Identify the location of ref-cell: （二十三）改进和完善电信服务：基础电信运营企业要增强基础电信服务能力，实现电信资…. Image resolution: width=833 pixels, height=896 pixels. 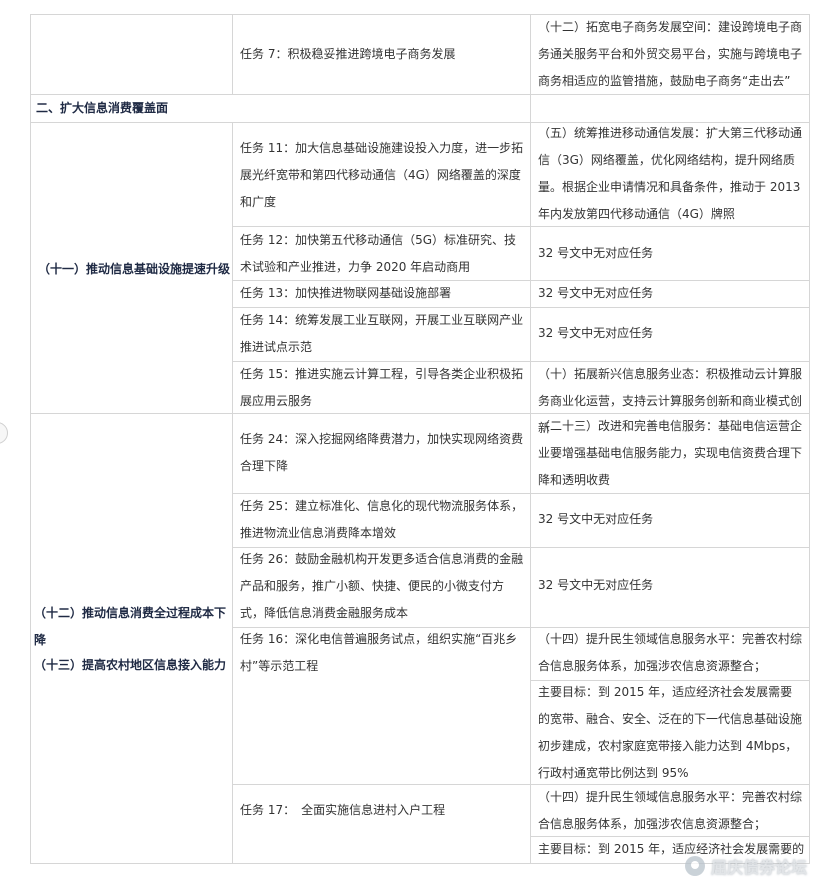
(670, 453).